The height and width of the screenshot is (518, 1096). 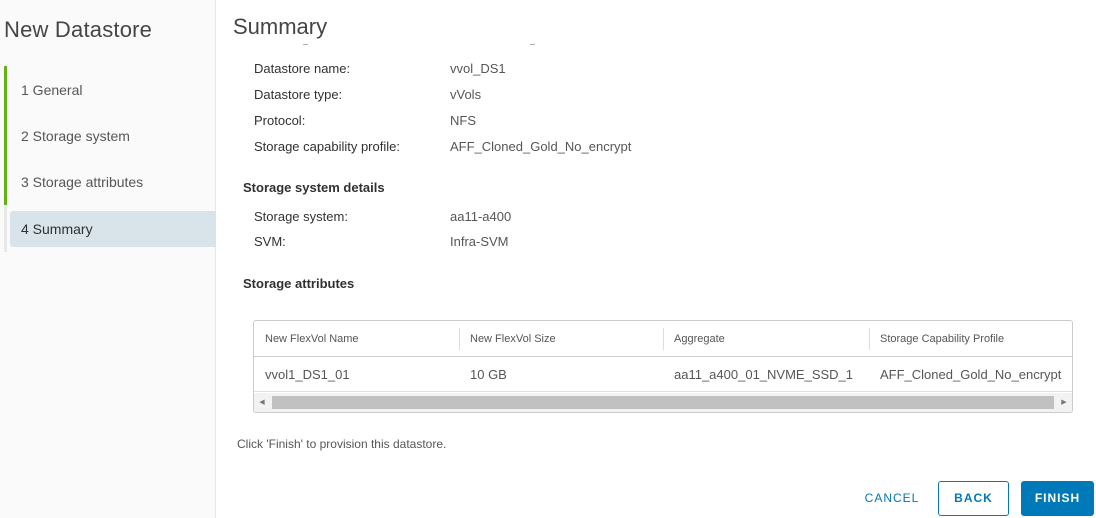 What do you see at coordinates (970, 338) in the screenshot?
I see `column-header-storage-capability-profile: Storage Capability Profile` at bounding box center [970, 338].